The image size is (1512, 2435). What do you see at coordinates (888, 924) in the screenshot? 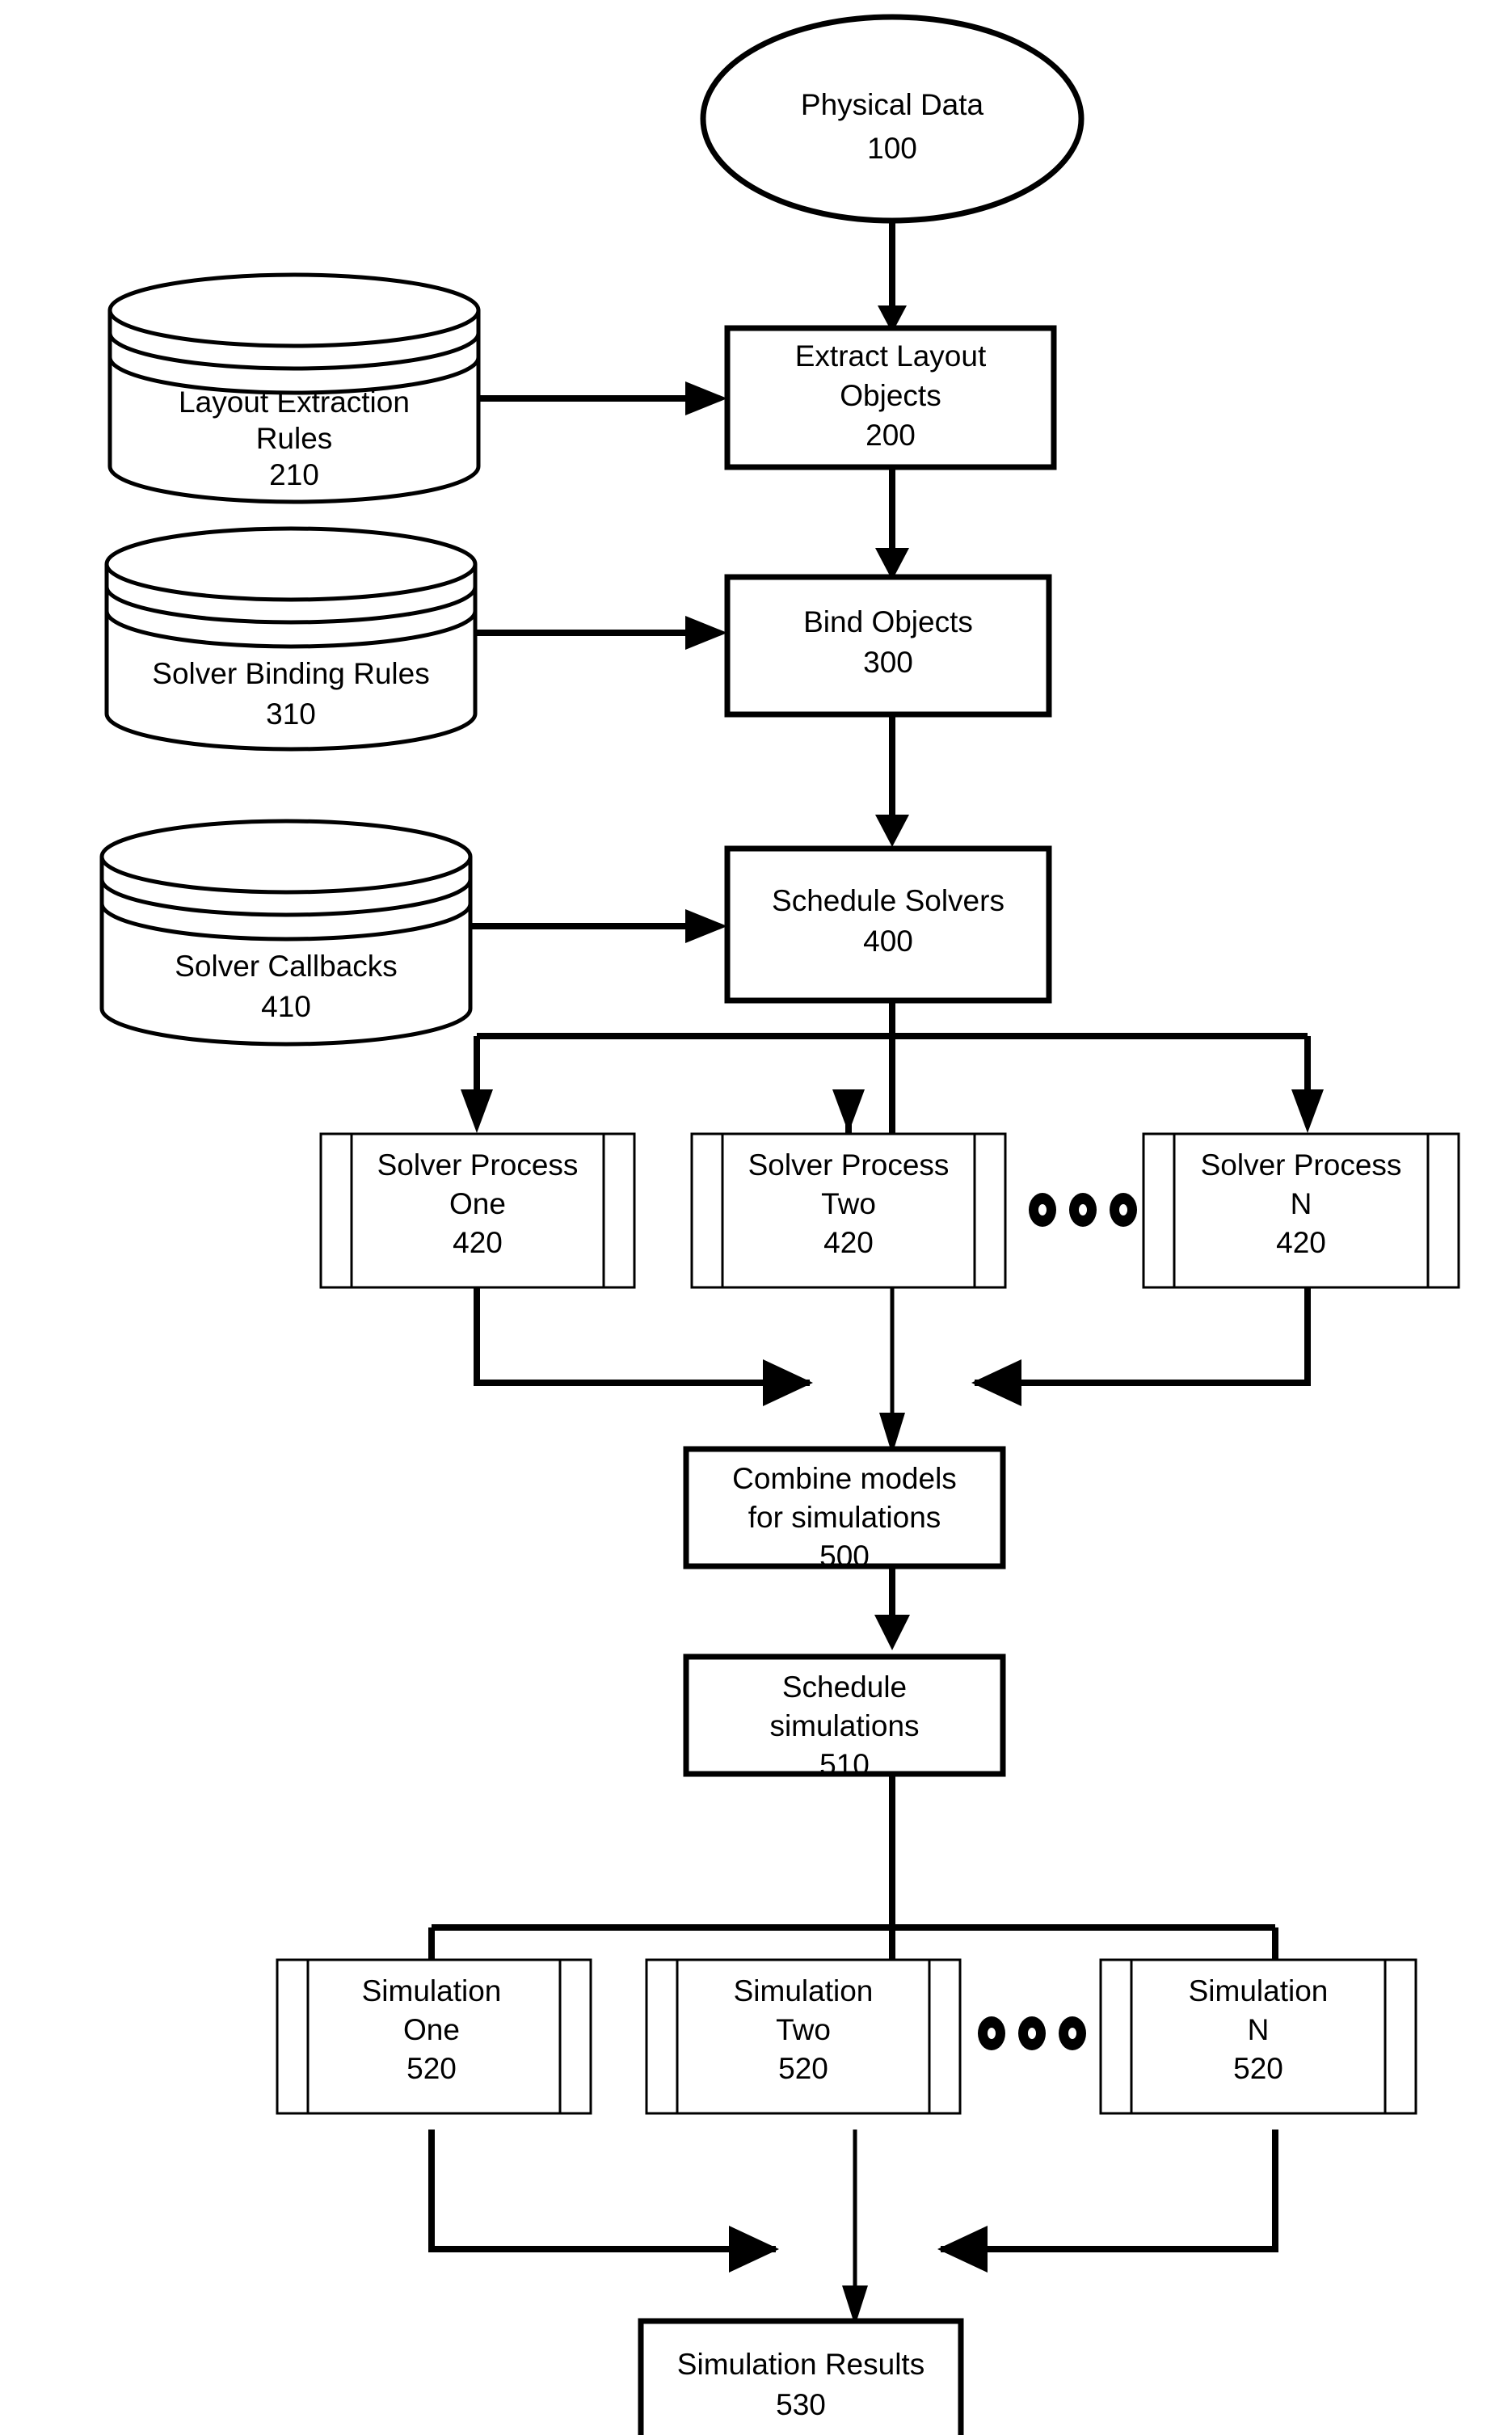
I see `node-schedule-solvers: Schedule Solvers 400` at bounding box center [888, 924].